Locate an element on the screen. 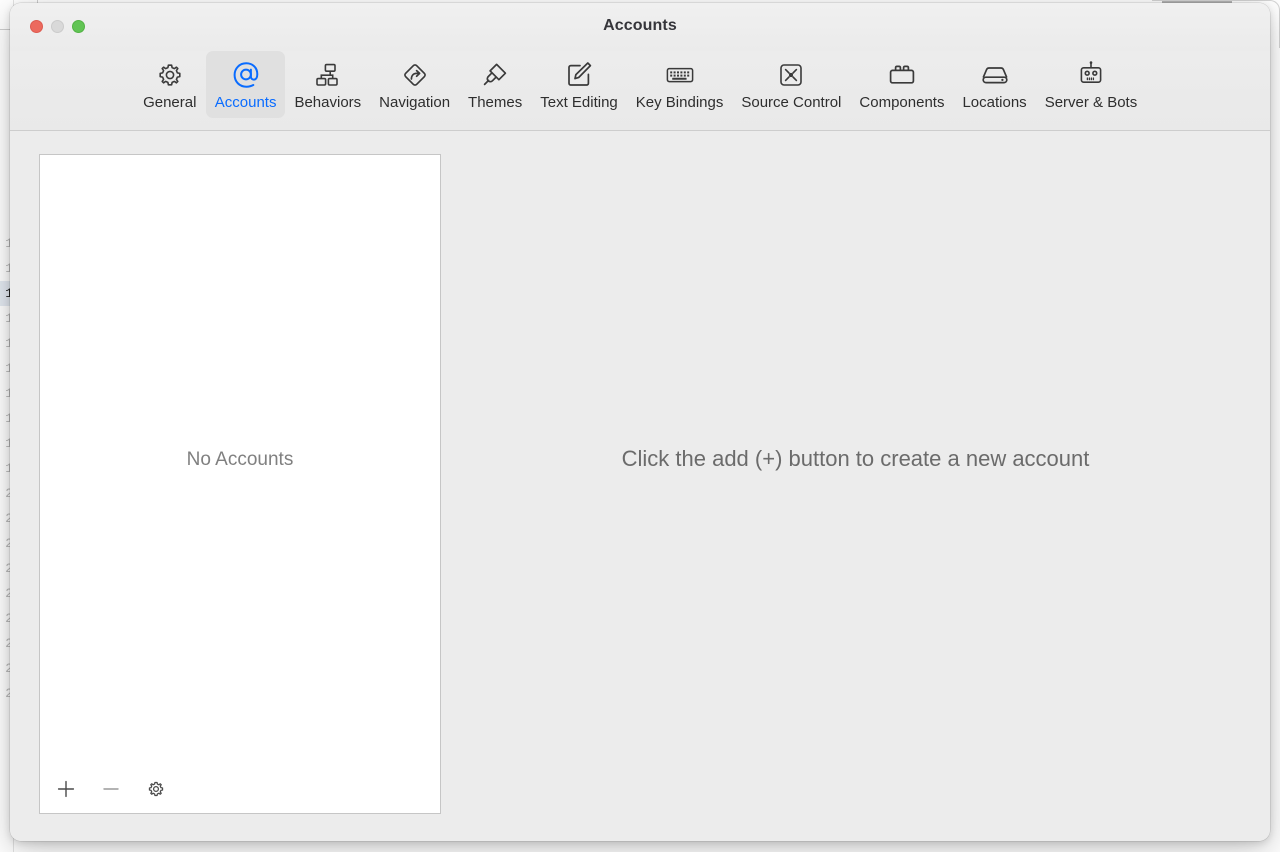 The image size is (1280, 852). window-title: Accounts is located at coordinates (640, 25).